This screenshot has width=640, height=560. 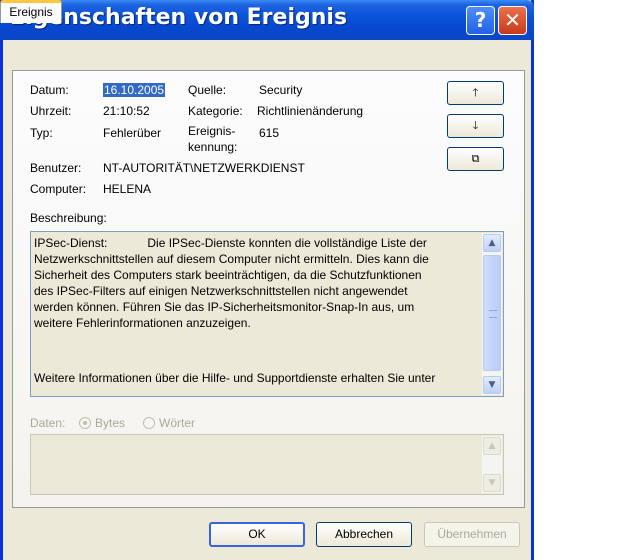 What do you see at coordinates (257, 534) in the screenshot?
I see `ok-button: OK` at bounding box center [257, 534].